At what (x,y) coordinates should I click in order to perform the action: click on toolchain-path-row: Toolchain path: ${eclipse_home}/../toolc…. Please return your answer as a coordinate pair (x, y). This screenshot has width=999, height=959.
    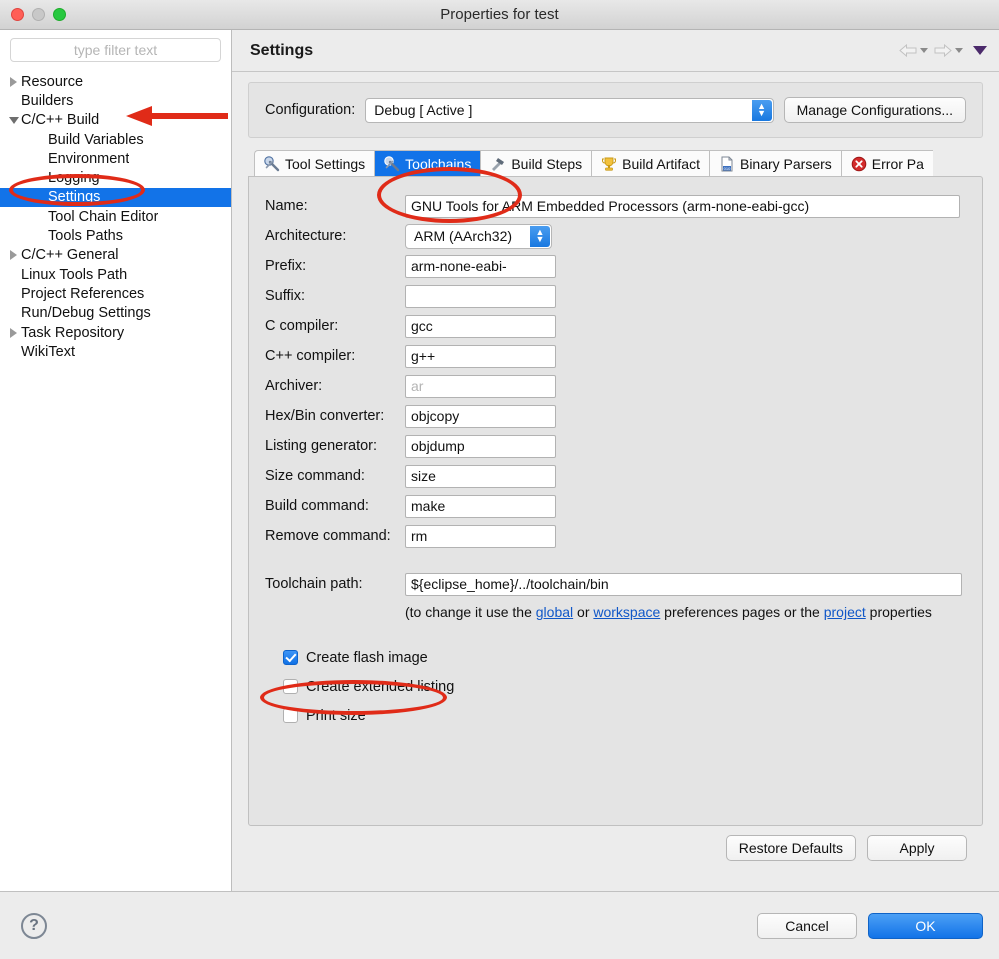
    Looking at the image, I should click on (615, 584).